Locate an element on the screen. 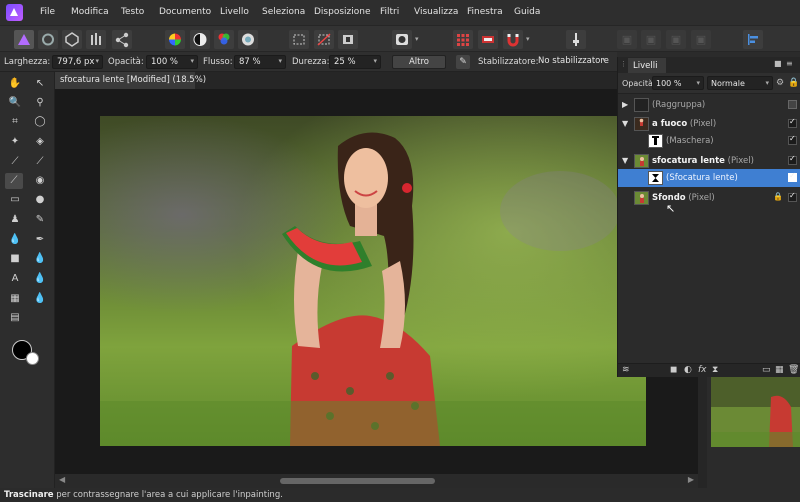 The width and height of the screenshot is (800, 502). pixel-brush-tool-icon: ⟋ is located at coordinates (40, 162).